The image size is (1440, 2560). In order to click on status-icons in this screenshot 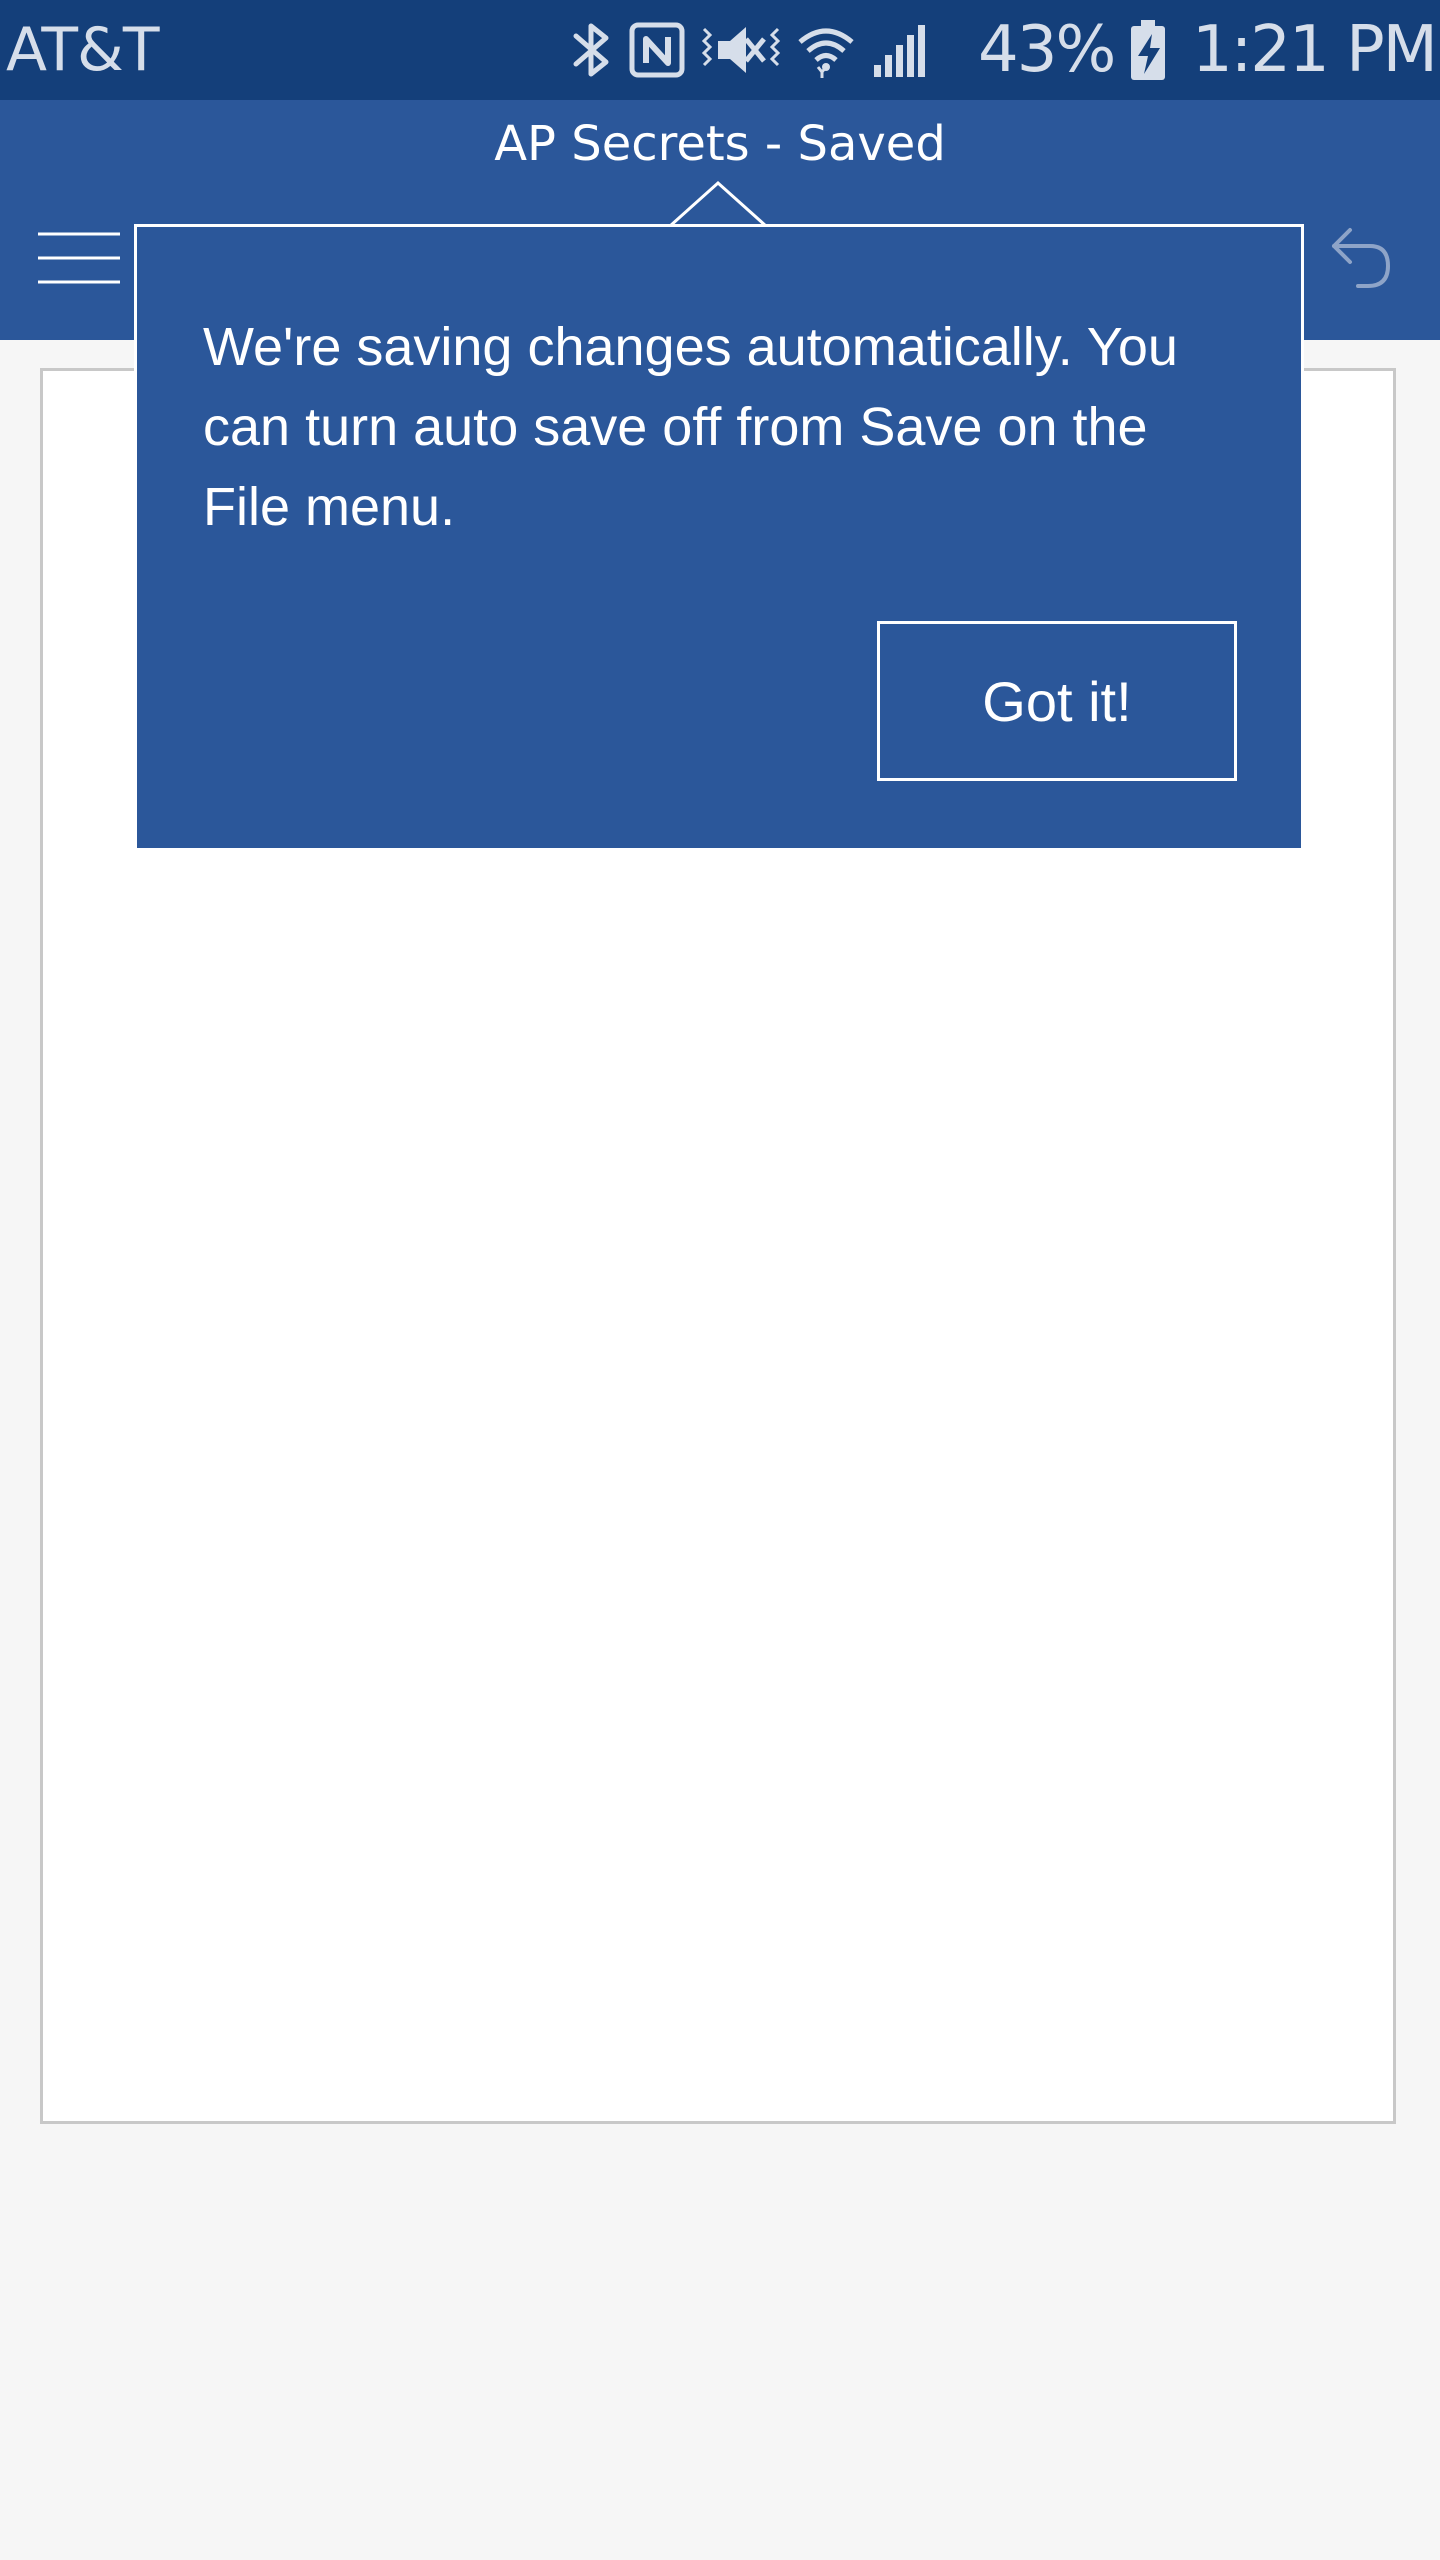, I will do `click(749, 50)`.